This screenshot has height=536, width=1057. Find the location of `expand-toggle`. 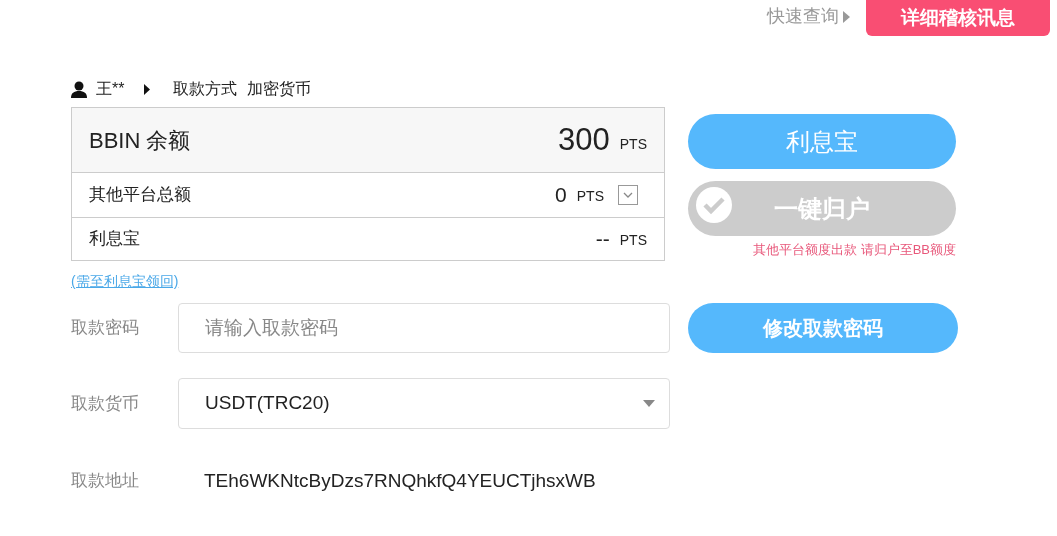

expand-toggle is located at coordinates (628, 195).